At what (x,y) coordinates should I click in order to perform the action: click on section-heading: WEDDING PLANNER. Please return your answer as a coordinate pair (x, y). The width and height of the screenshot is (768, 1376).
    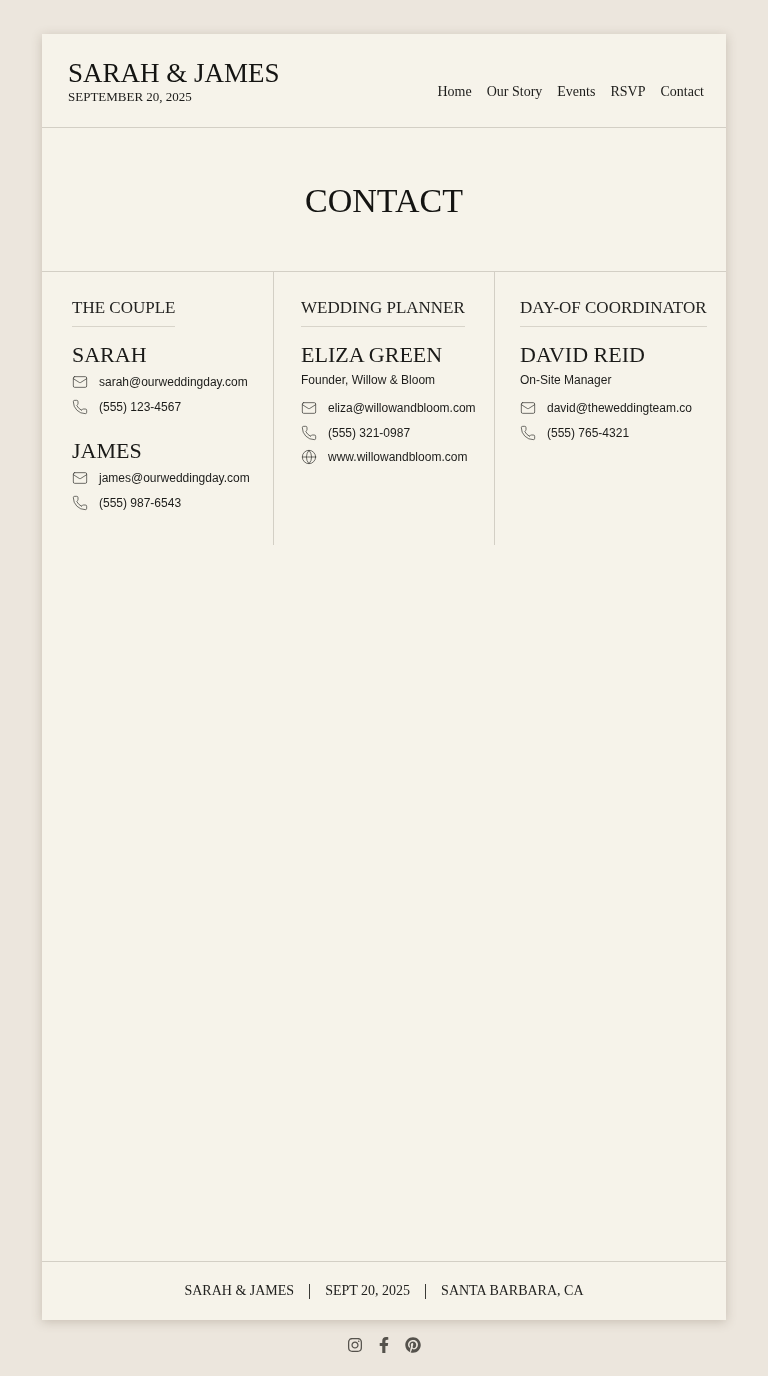
    Looking at the image, I should click on (383, 312).